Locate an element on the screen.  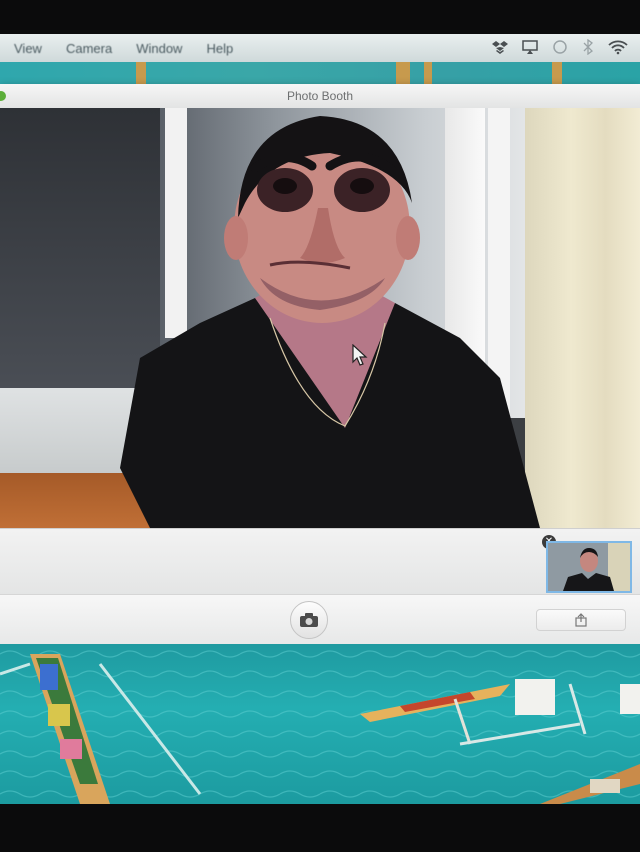
mouse-cursor-icon is located at coordinates (360, 355).